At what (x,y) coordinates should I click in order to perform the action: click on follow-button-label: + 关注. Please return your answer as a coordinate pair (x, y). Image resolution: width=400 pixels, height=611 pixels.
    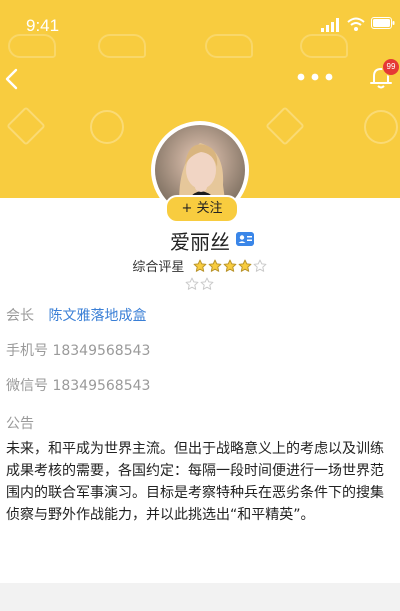
    Looking at the image, I should click on (202, 208).